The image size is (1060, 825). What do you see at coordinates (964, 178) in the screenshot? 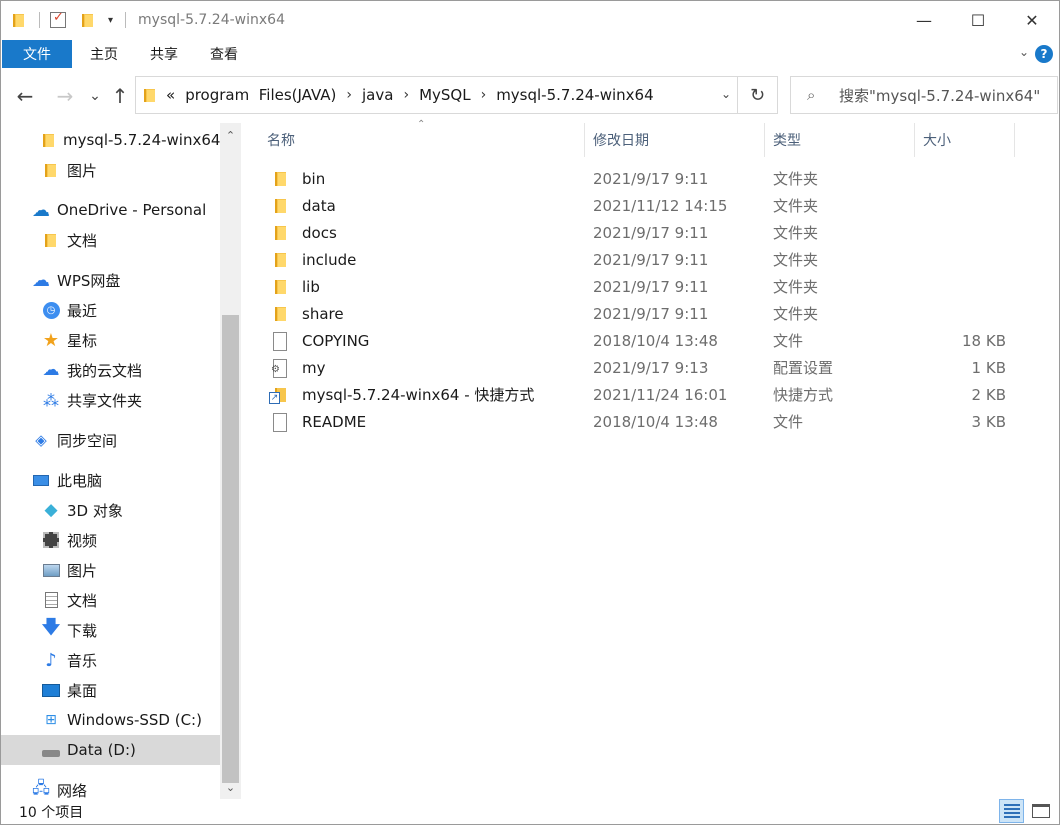
I see `file-size` at bounding box center [964, 178].